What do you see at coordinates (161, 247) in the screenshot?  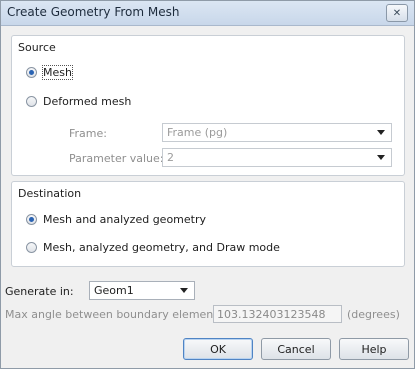 I see `radio-mesh-analyzed-geometry-draw-mode-label: Mesh, analyzed geometry, and Draw mode` at bounding box center [161, 247].